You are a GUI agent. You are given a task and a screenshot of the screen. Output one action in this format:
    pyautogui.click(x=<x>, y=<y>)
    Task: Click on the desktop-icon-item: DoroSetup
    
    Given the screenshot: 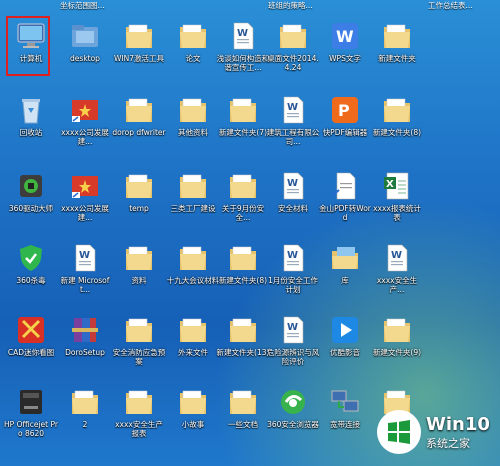 What is the action you would take?
    pyautogui.click(x=85, y=342)
    